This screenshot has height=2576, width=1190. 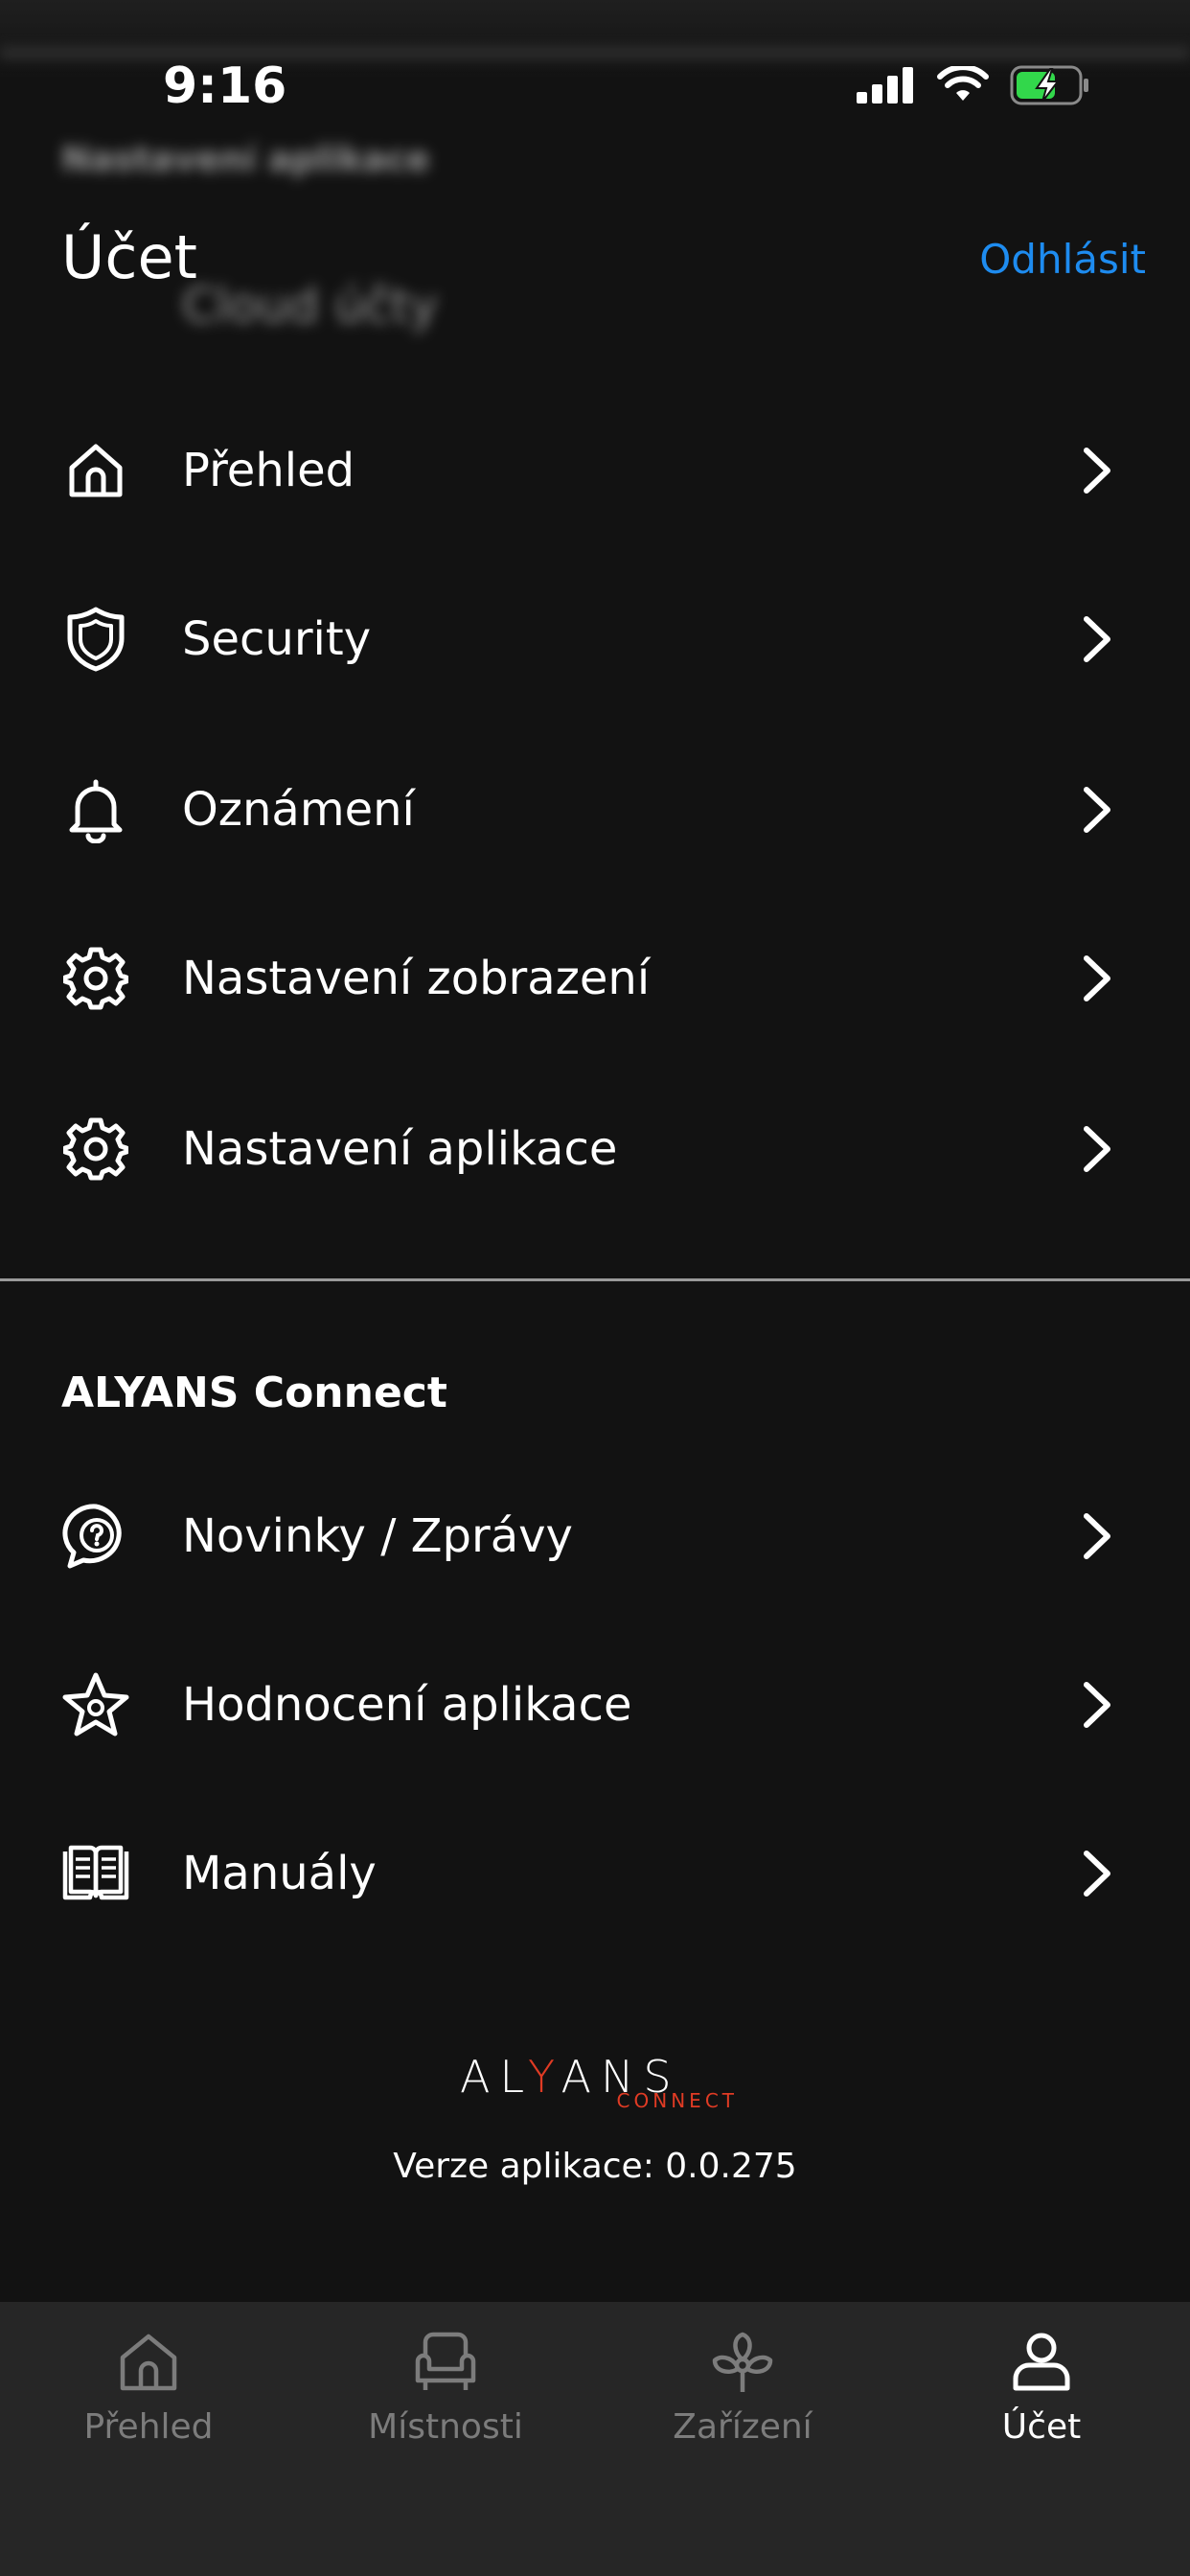 I want to click on tab-mistnosti: Místnosti, so click(x=445, y=2400).